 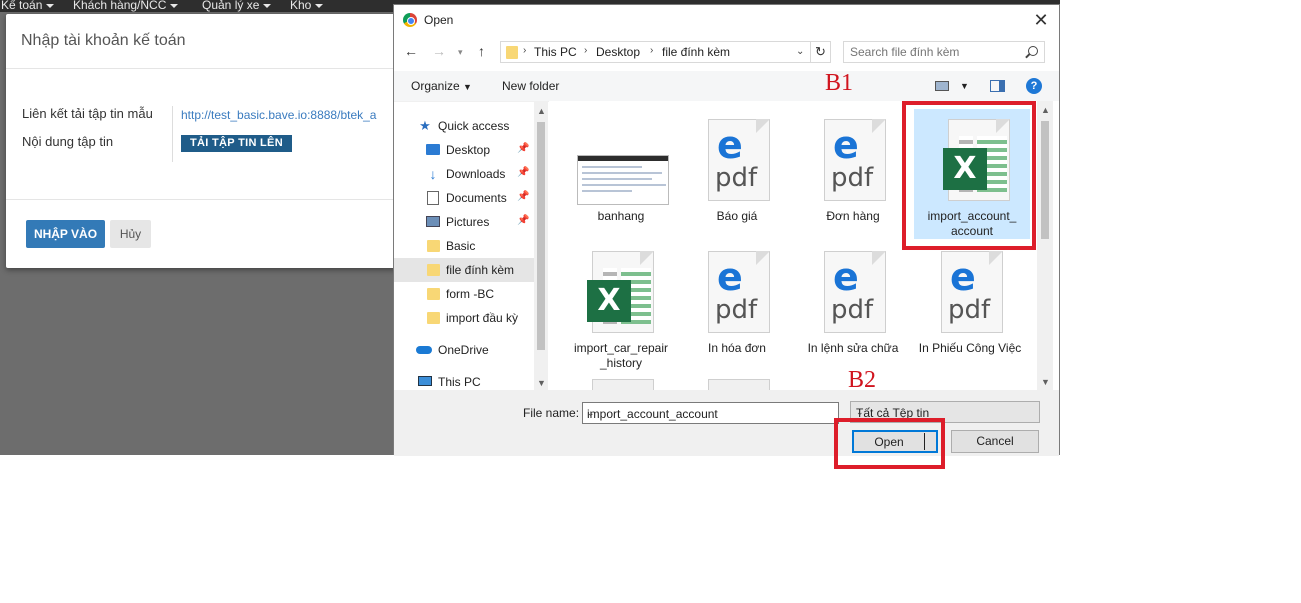 I want to click on back-arrow-icon: ←, so click(x=411, y=51).